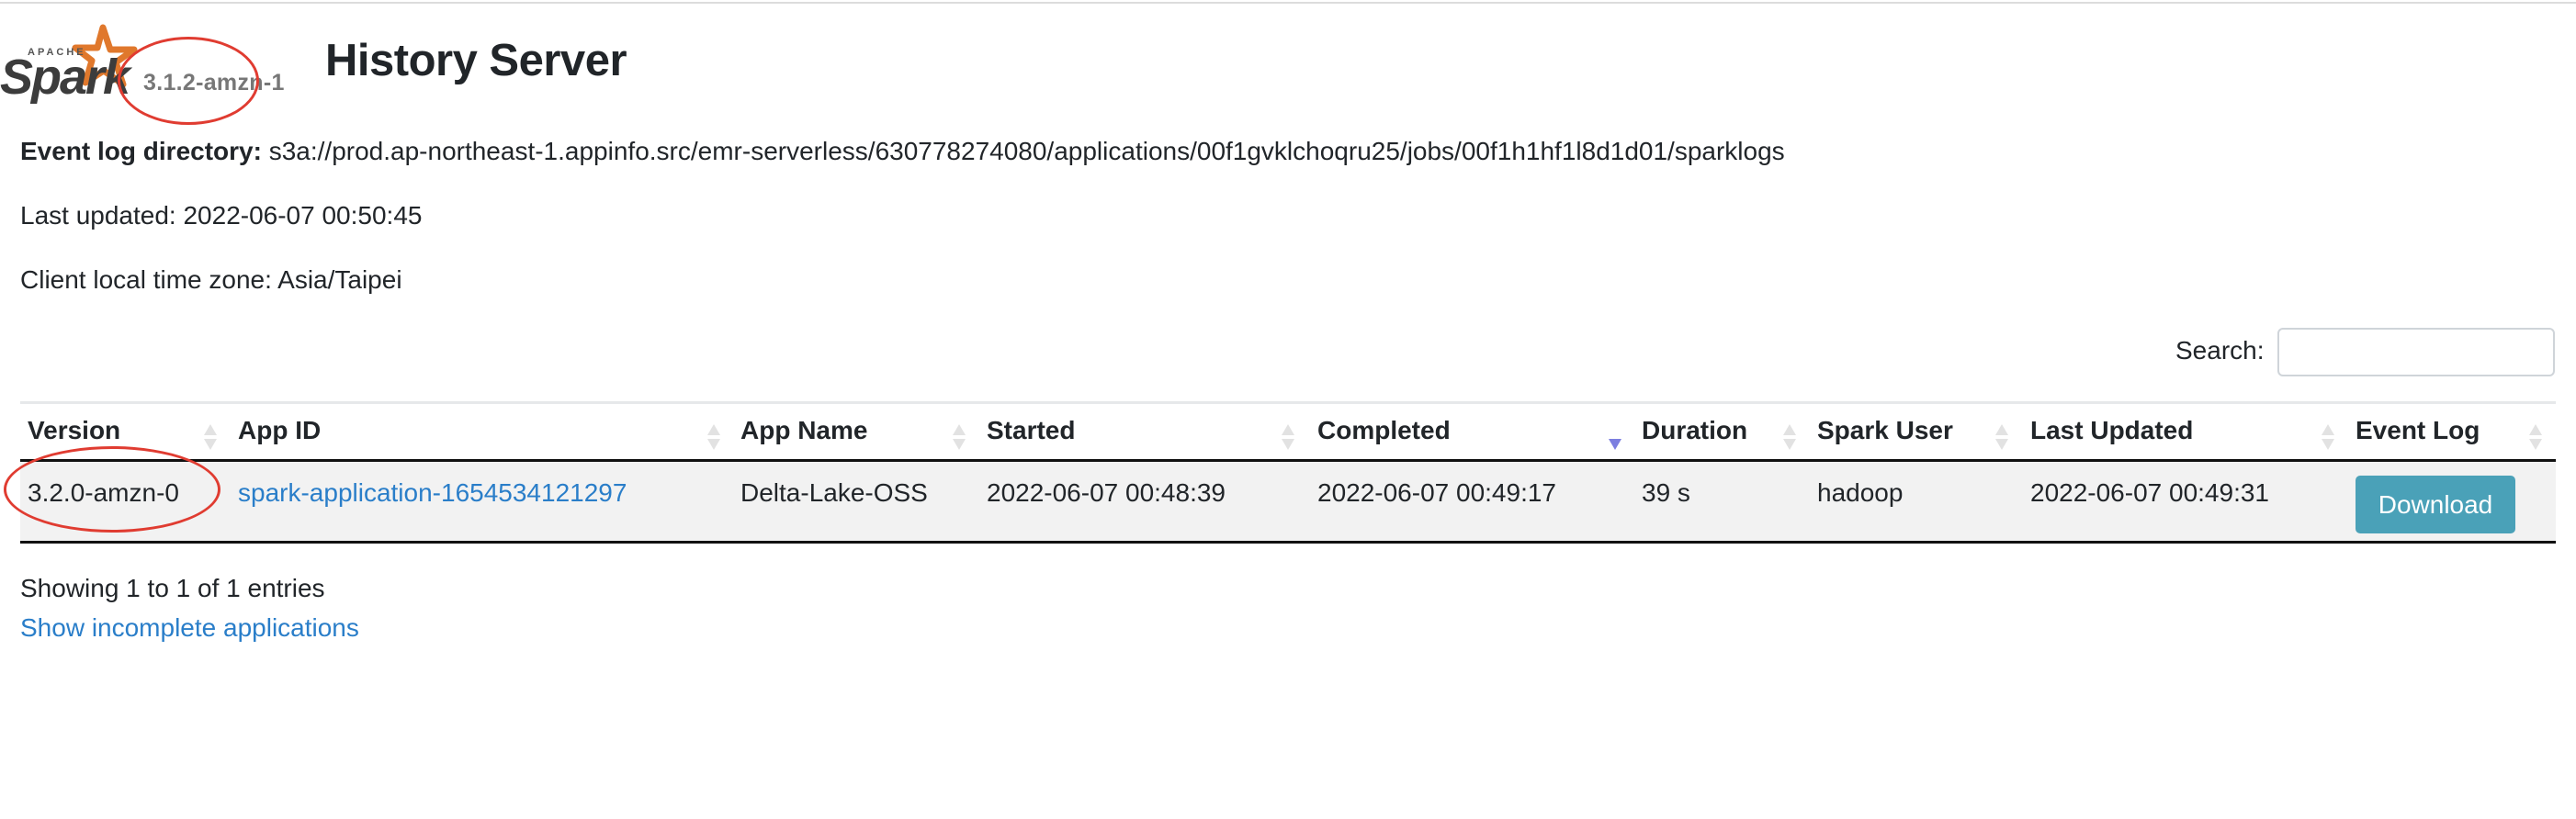 The width and height of the screenshot is (2576, 819). Describe the element at coordinates (172, 588) in the screenshot. I see `entries-info: Showing 1 to 1 of 1 entries` at that location.